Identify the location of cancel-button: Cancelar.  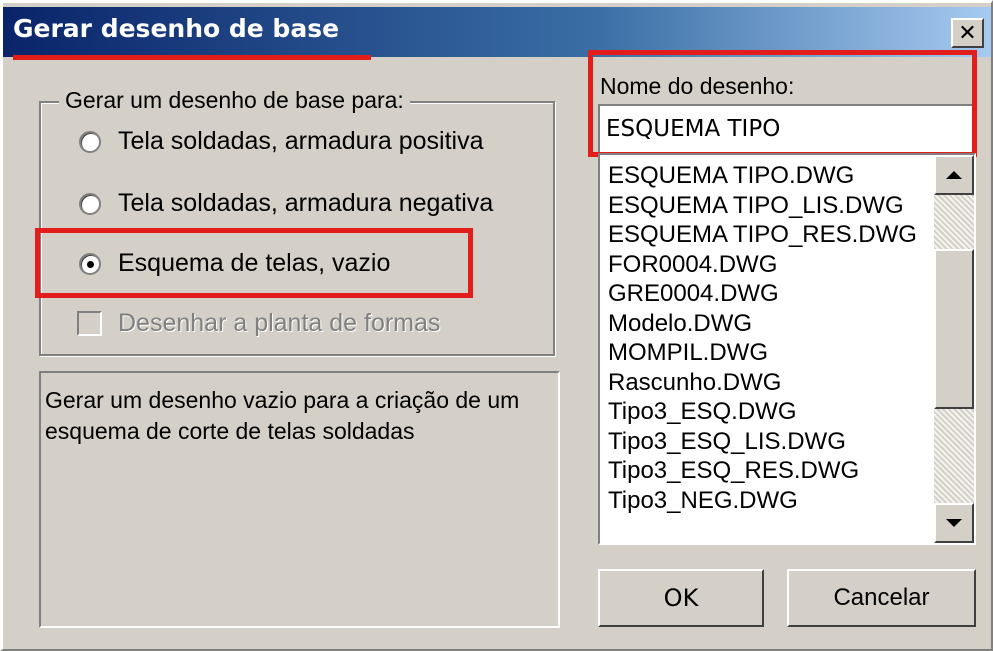
(881, 598).